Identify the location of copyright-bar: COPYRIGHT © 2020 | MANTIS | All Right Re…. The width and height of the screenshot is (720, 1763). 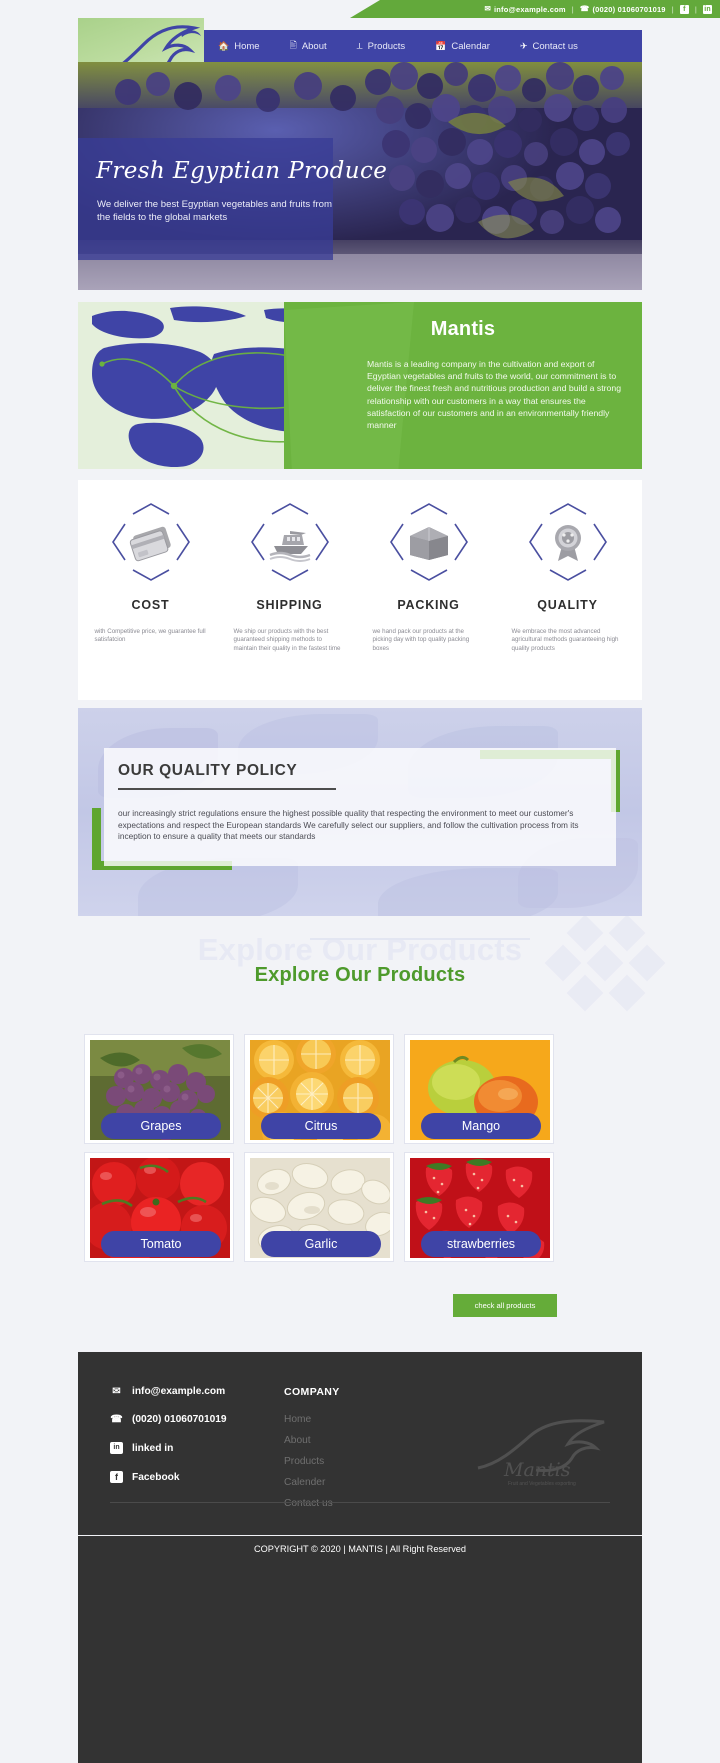
(360, 1649).